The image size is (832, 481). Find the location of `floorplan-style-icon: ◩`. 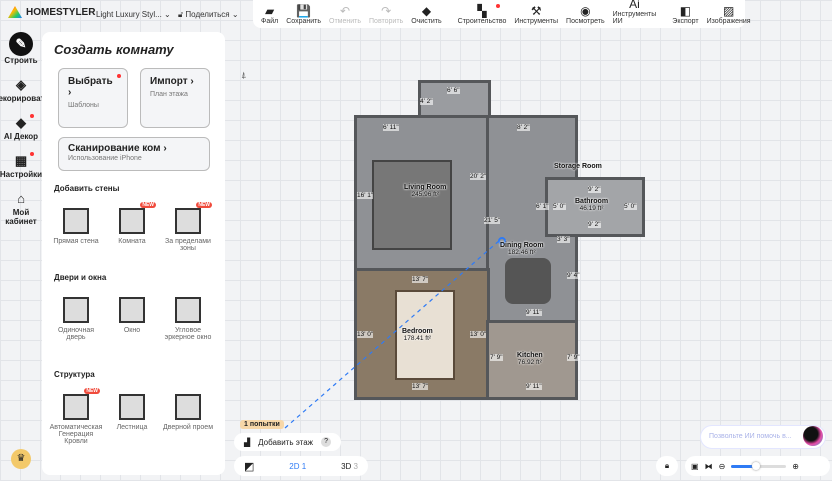

floorplan-style-icon: ◩ is located at coordinates (249, 466).